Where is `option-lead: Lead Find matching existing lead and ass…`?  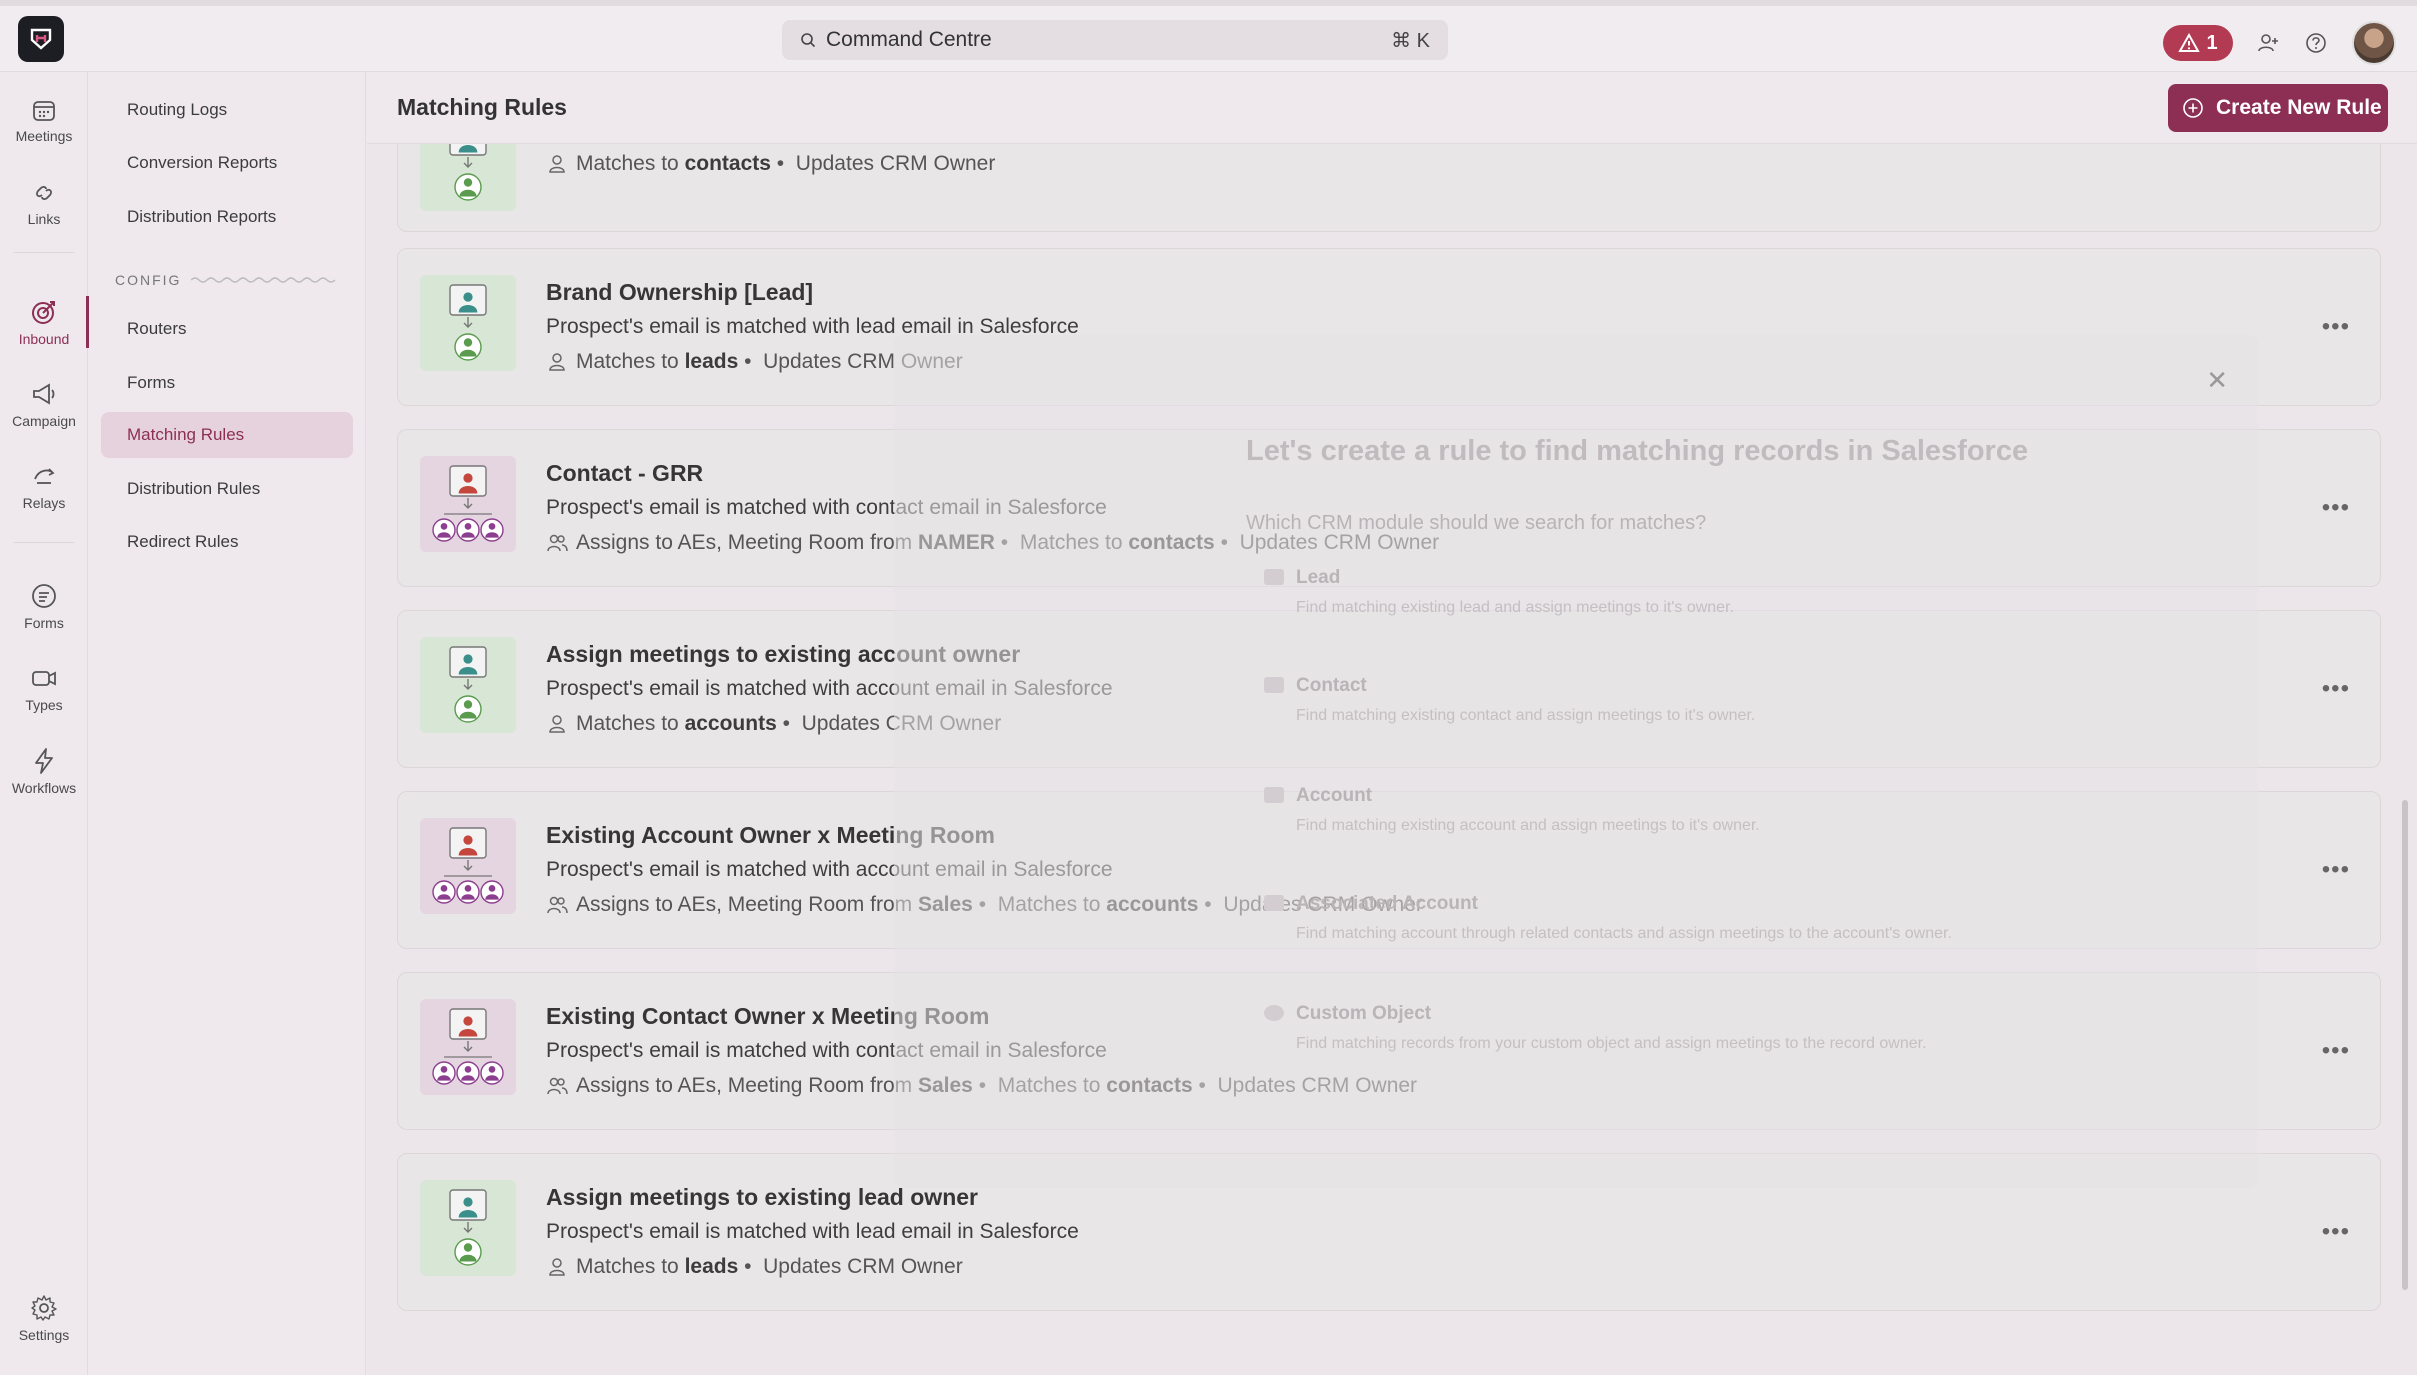
option-lead: Lead Find matching existing lead and ass… is located at coordinates (1499, 592).